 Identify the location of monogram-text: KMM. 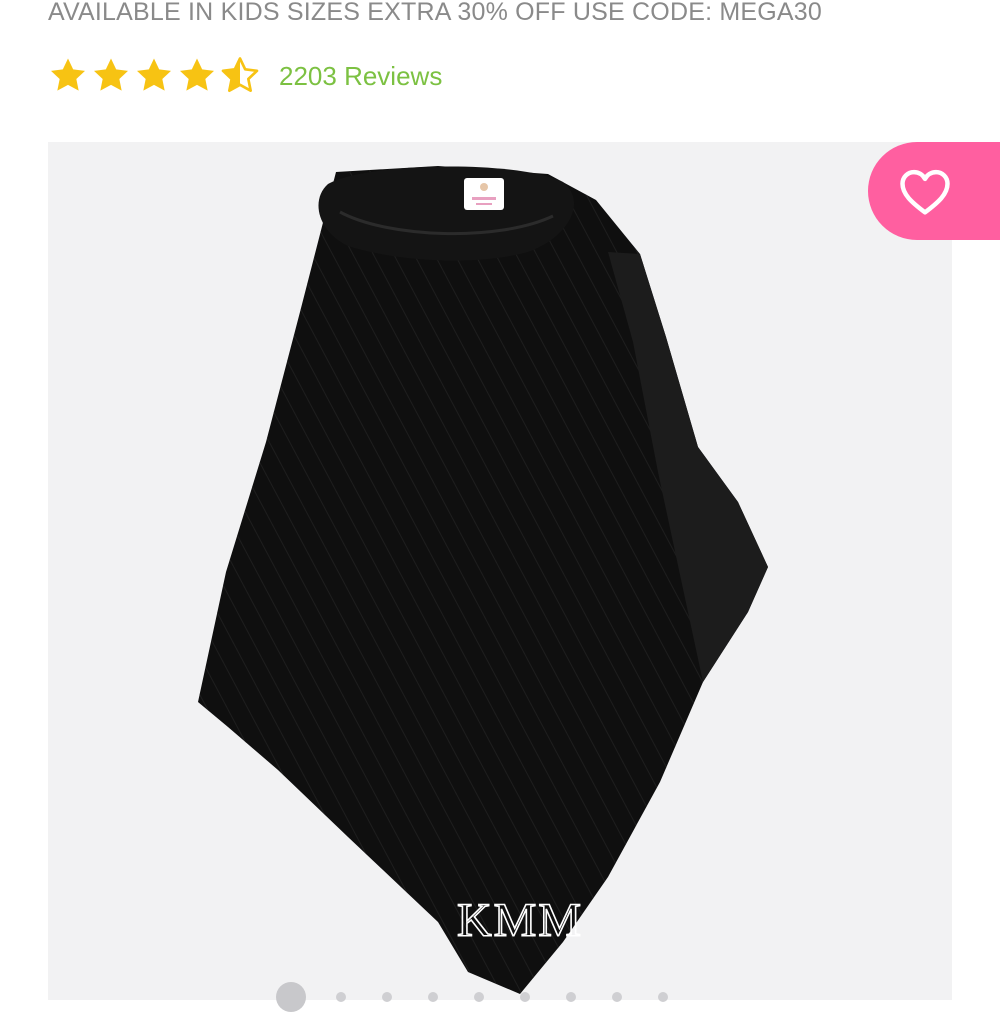
(520, 920).